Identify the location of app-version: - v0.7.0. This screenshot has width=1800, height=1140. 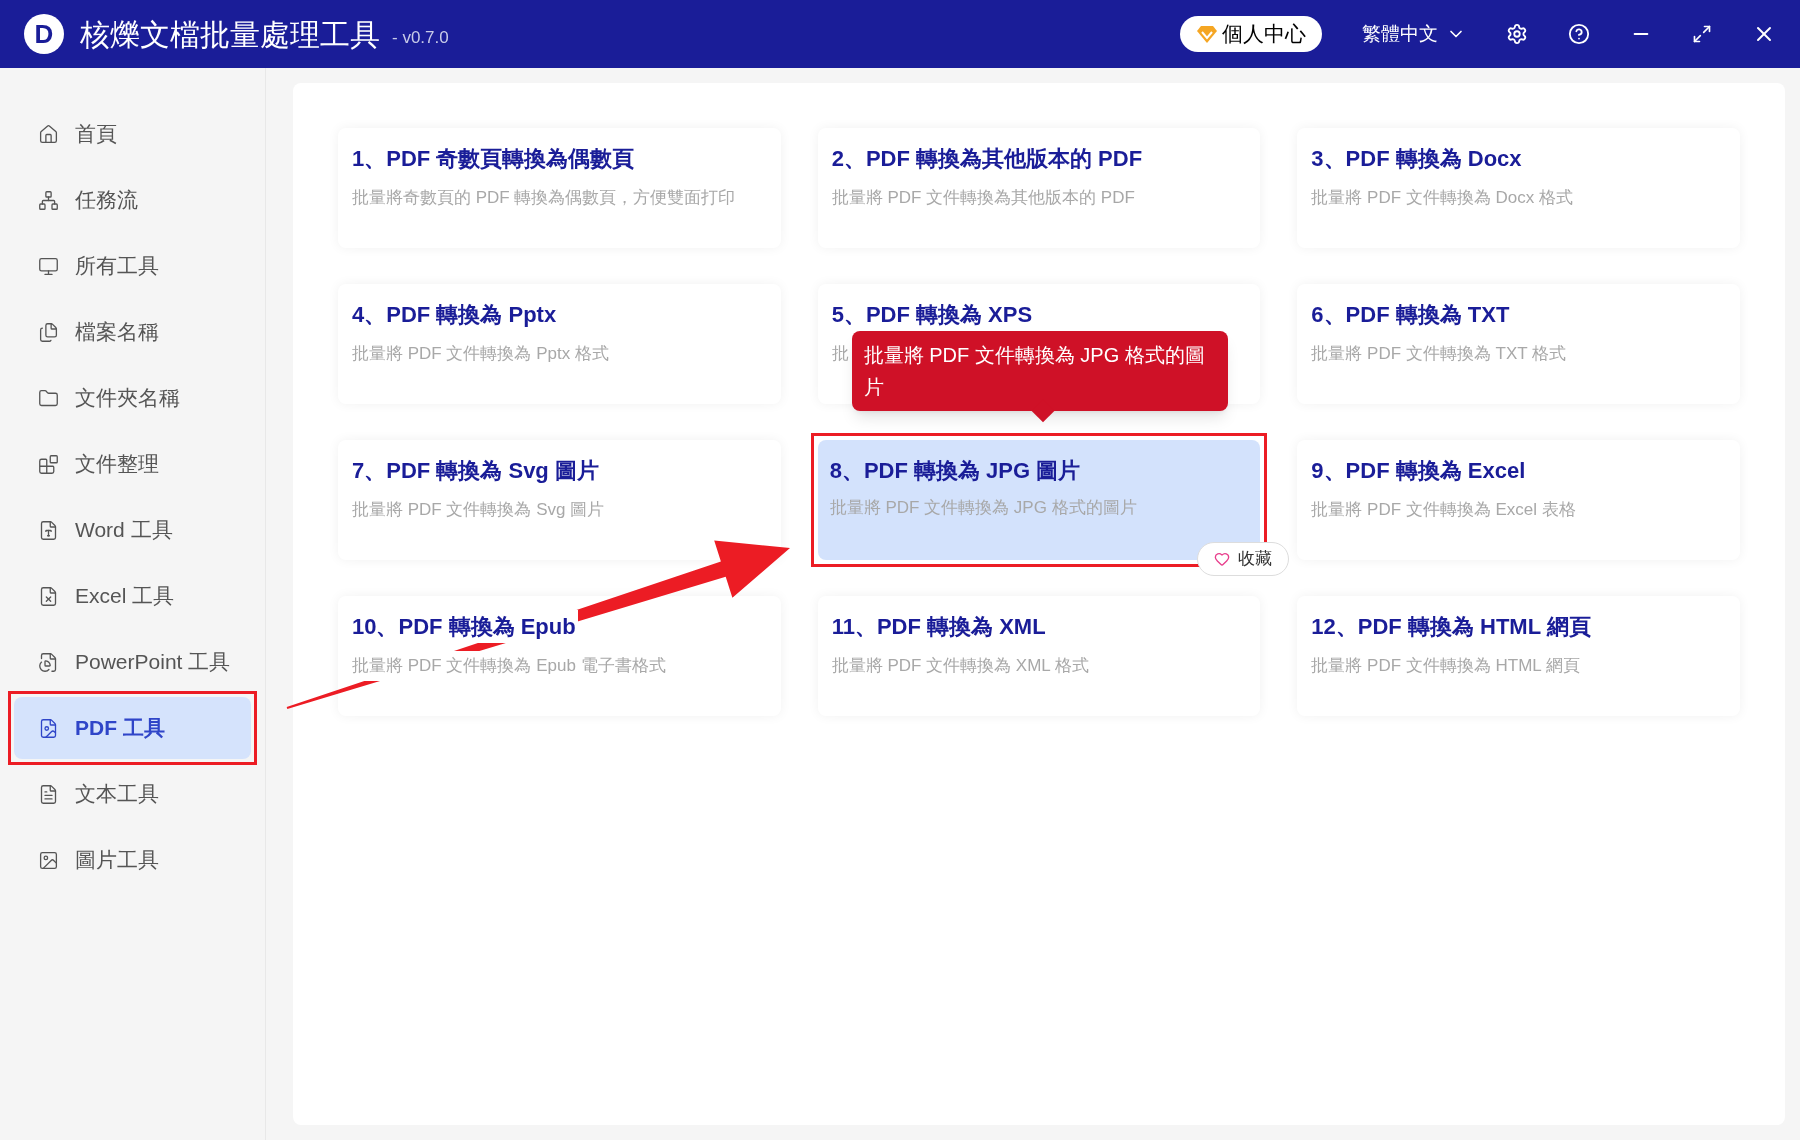
(420, 38).